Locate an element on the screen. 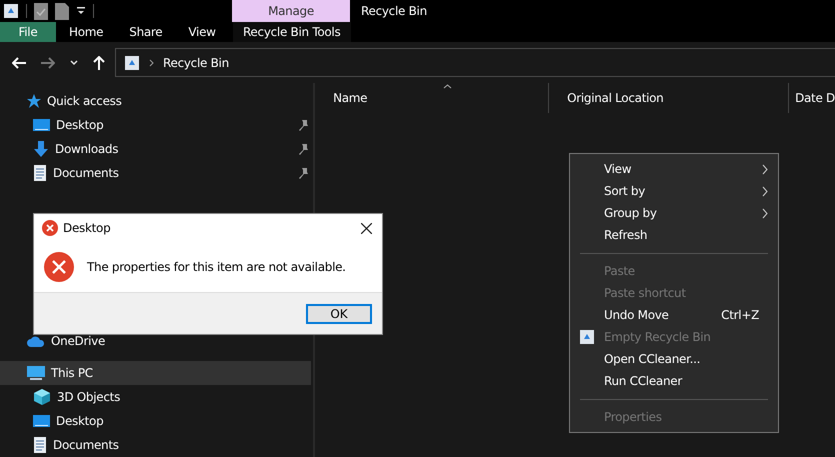  cloud-icon is located at coordinates (36, 341).